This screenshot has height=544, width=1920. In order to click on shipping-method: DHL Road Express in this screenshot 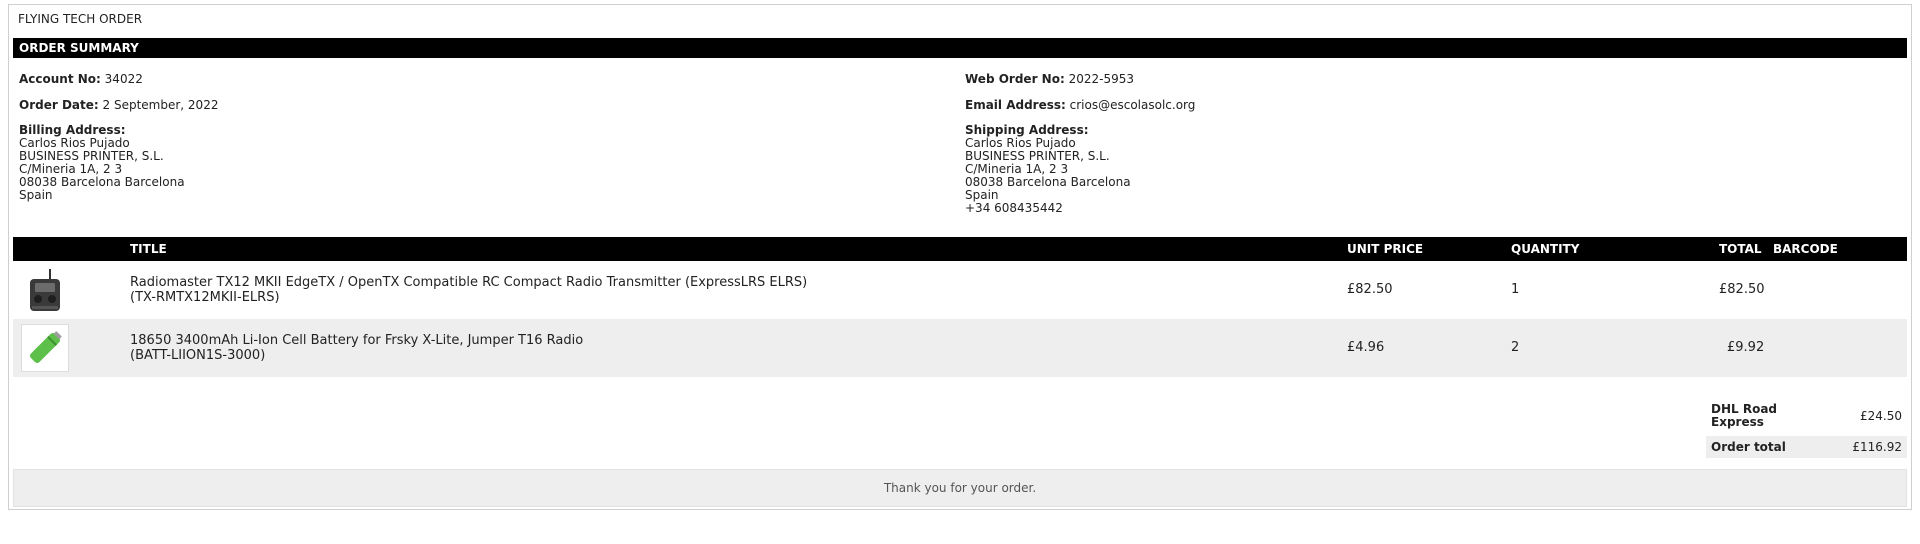, I will do `click(1744, 416)`.